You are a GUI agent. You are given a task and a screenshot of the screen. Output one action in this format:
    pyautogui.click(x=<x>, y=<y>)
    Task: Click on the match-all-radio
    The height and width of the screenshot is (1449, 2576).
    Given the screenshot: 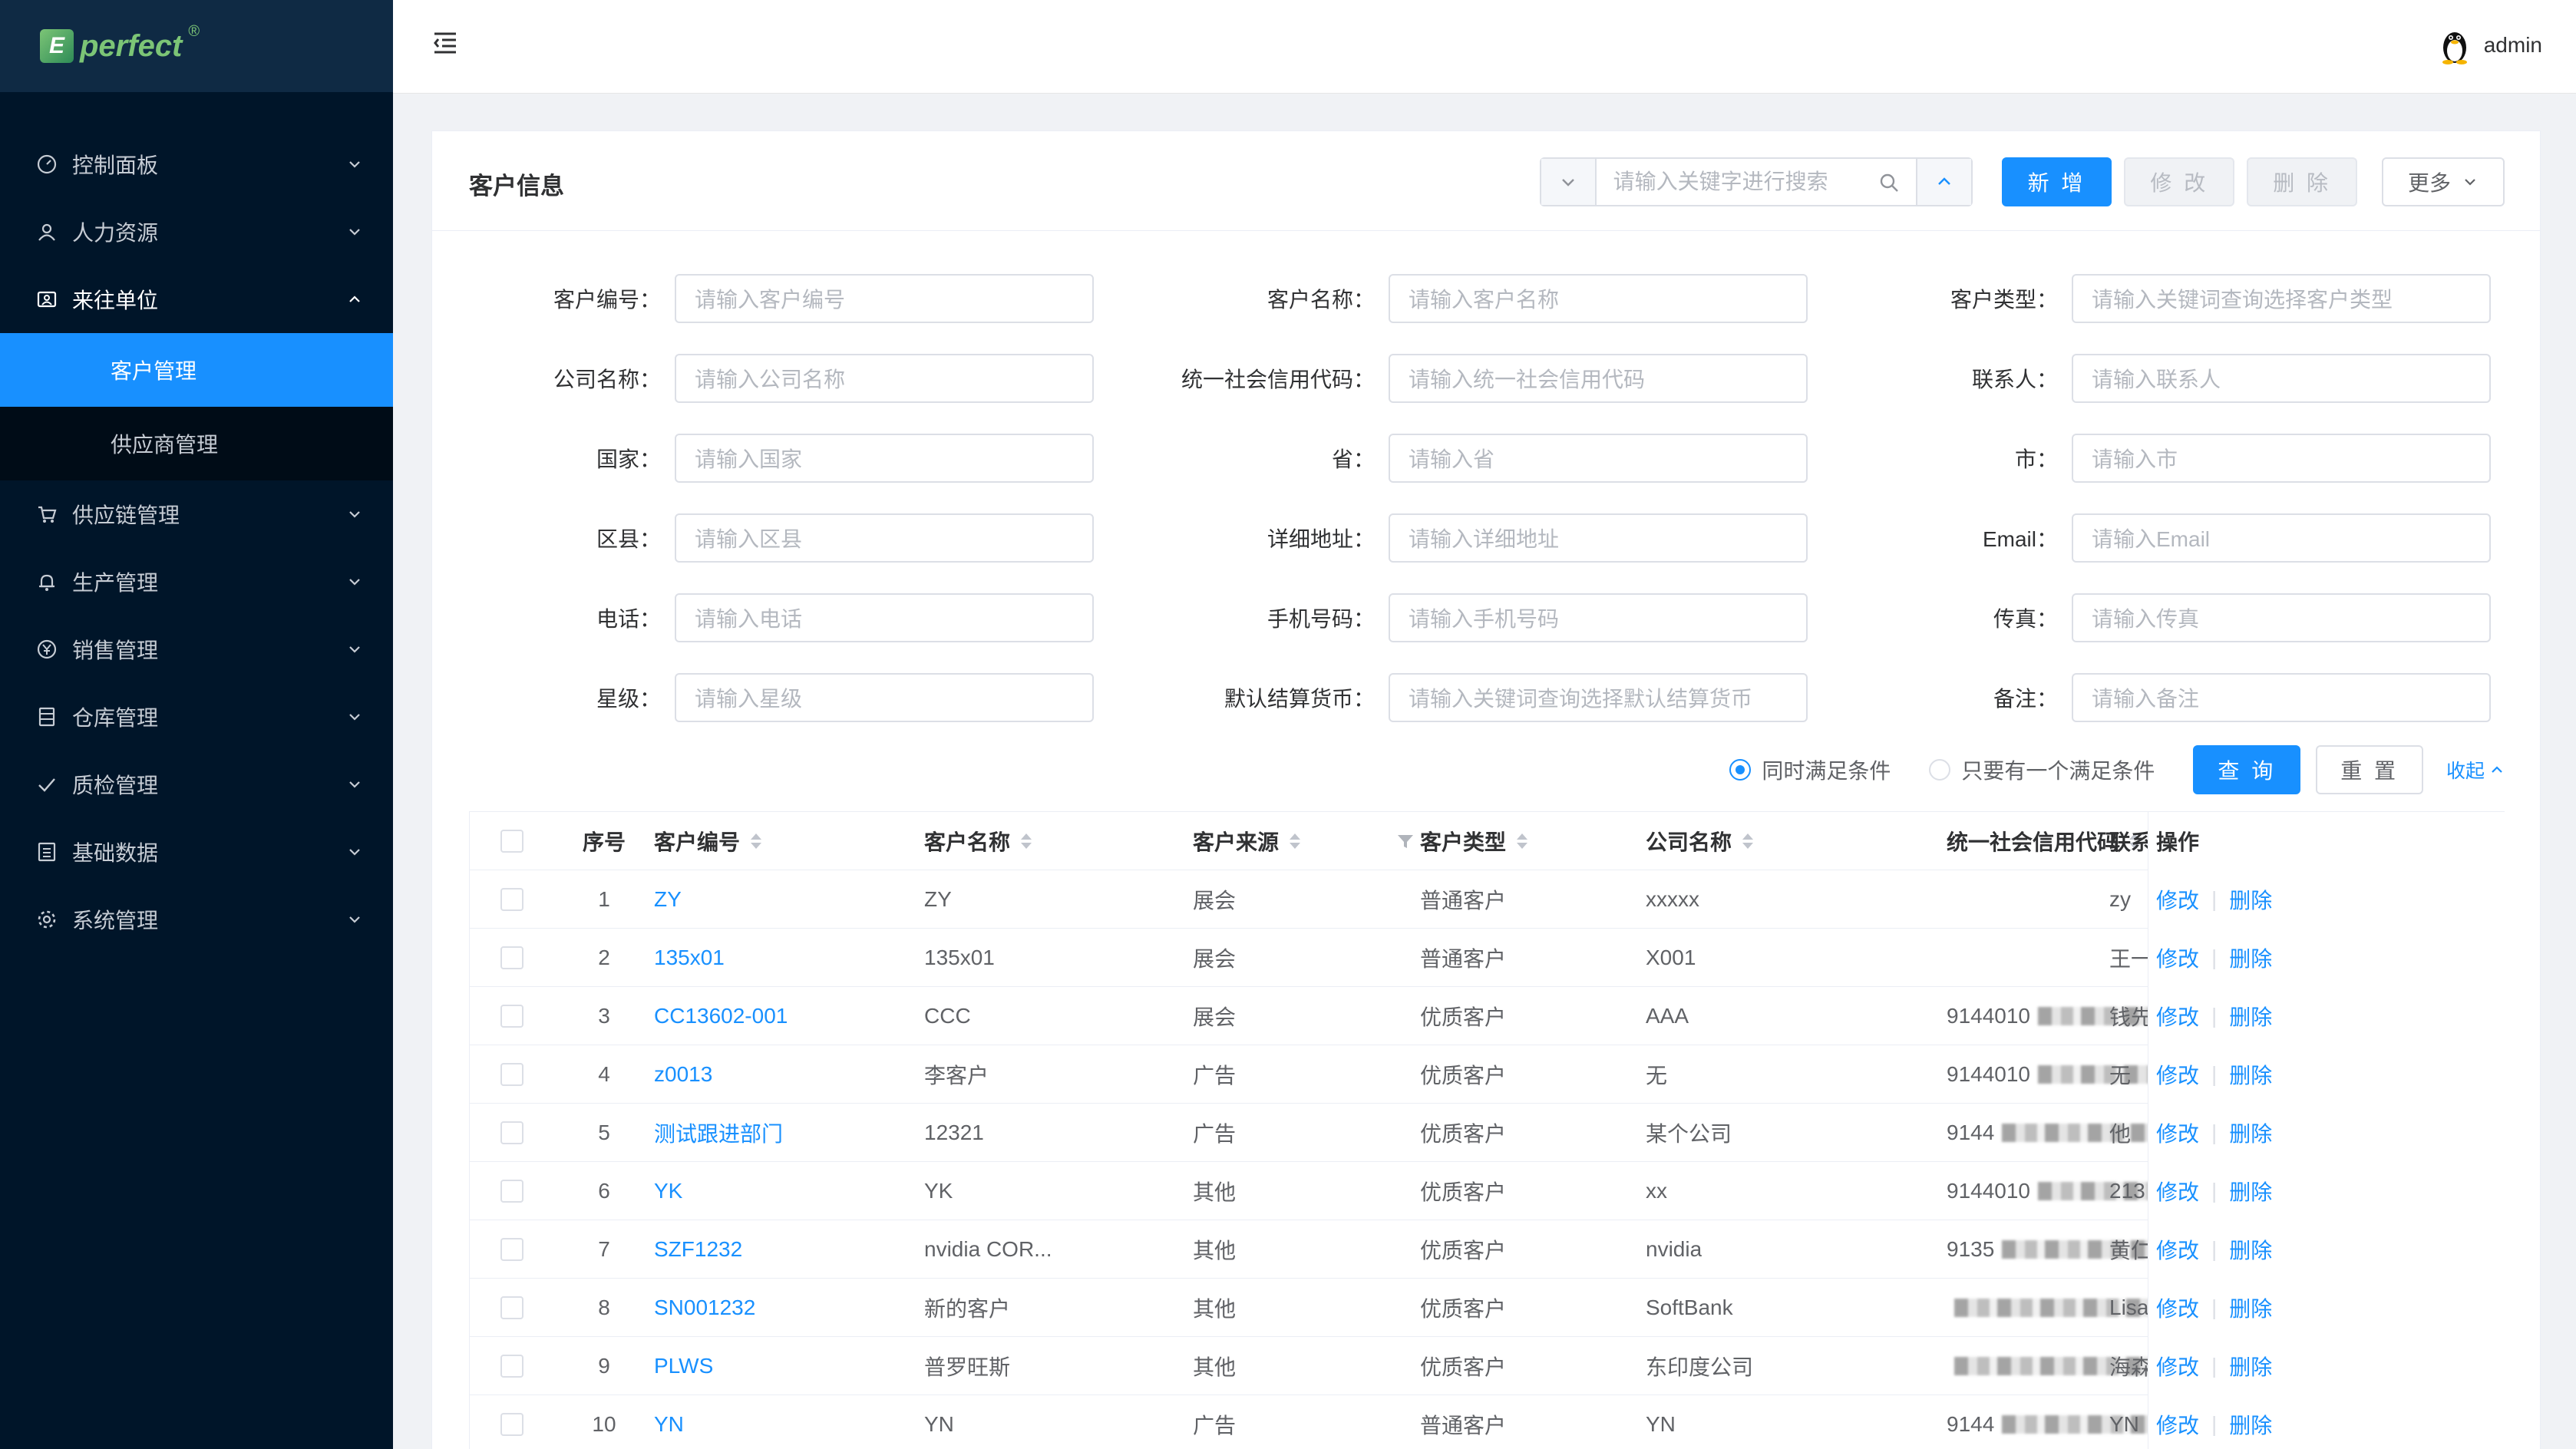 What is the action you would take?
    pyautogui.click(x=1740, y=770)
    